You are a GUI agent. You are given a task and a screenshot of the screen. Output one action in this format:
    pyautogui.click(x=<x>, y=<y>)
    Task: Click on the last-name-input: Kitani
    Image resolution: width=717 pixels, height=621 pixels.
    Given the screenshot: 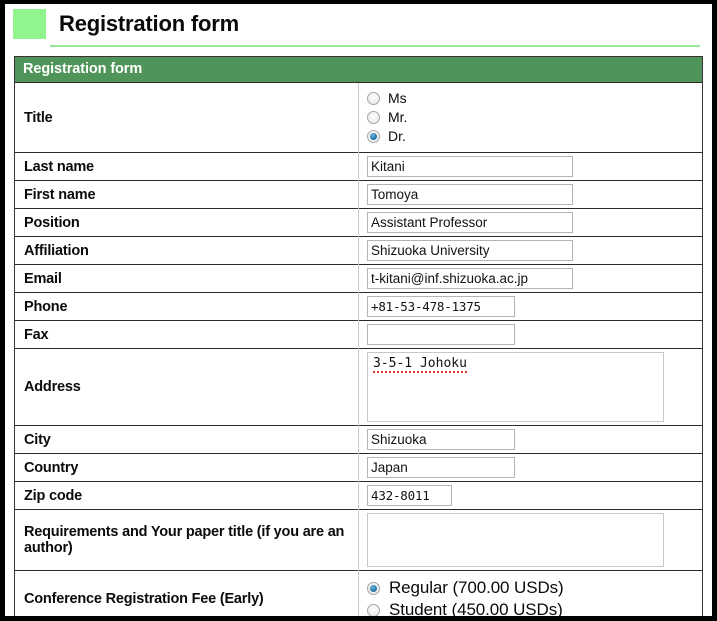 What is the action you would take?
    pyautogui.click(x=470, y=166)
    